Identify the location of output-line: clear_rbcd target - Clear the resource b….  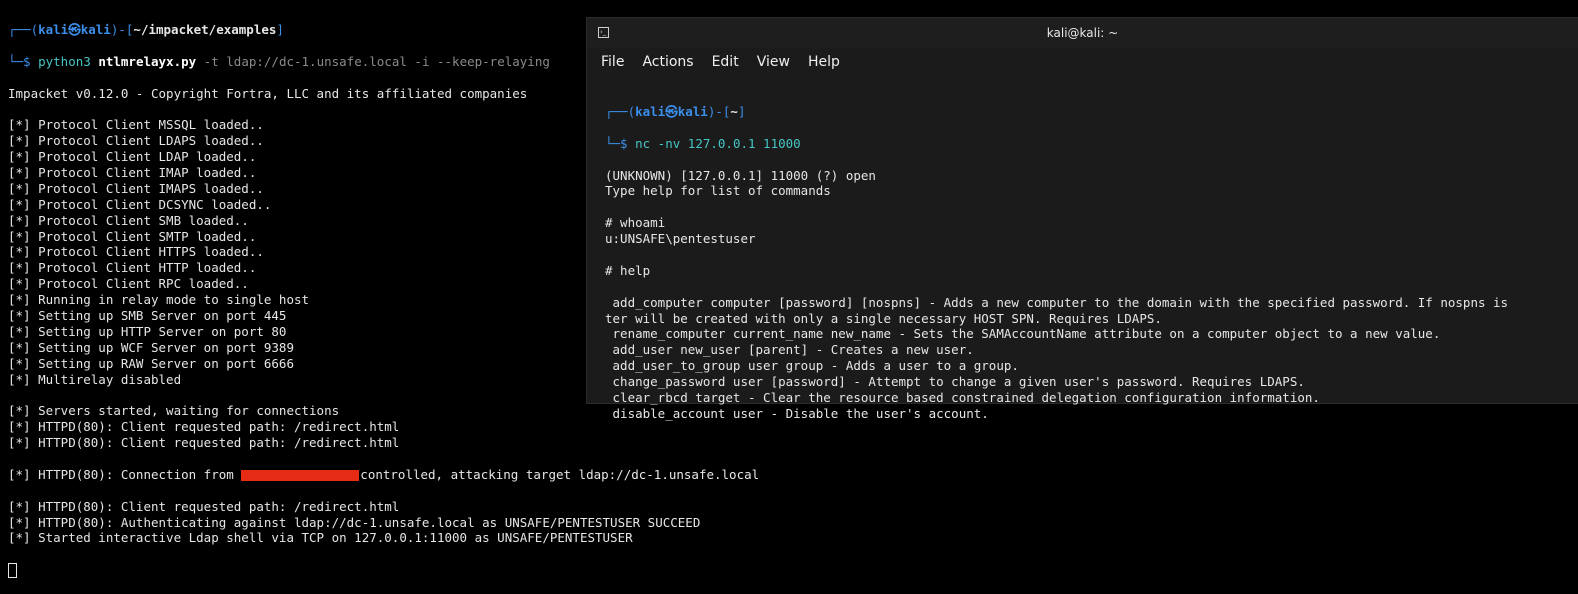
(962, 397).